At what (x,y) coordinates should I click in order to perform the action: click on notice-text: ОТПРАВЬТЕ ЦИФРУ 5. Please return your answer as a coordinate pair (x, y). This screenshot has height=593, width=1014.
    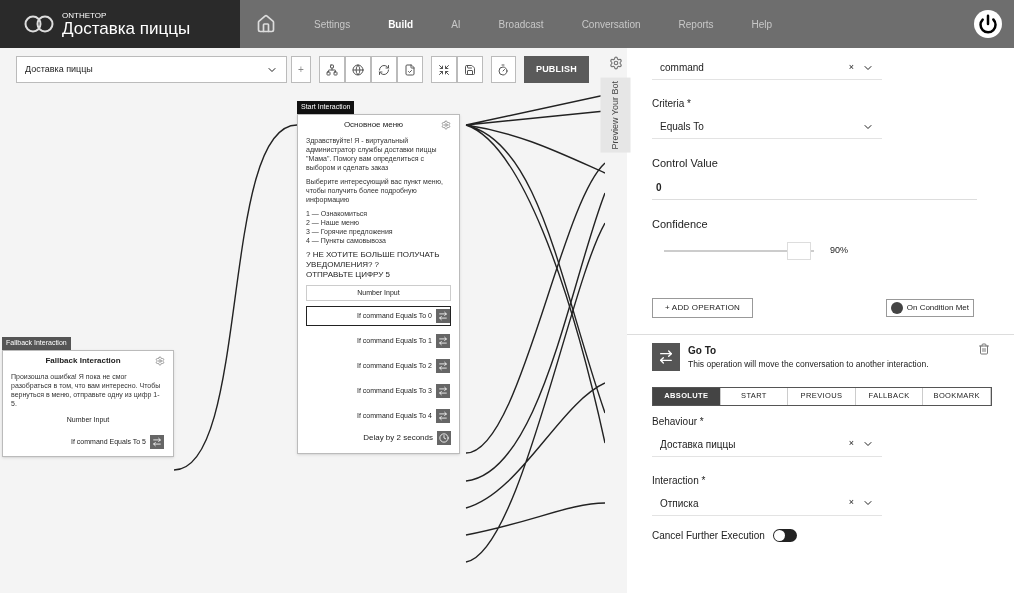
    Looking at the image, I should click on (348, 274).